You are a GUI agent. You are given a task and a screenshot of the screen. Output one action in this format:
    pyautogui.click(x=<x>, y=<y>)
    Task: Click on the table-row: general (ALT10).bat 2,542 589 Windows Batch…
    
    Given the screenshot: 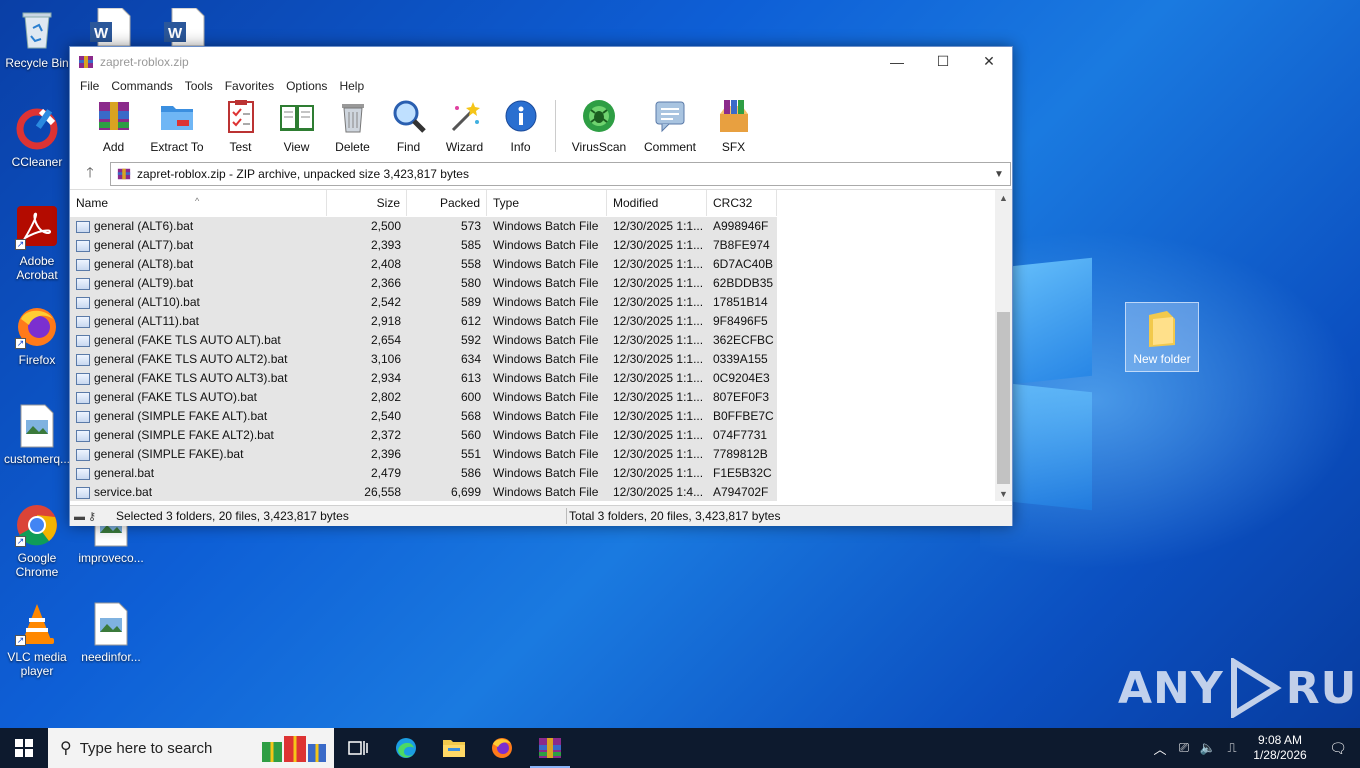 What is the action you would take?
    pyautogui.click(x=423, y=302)
    